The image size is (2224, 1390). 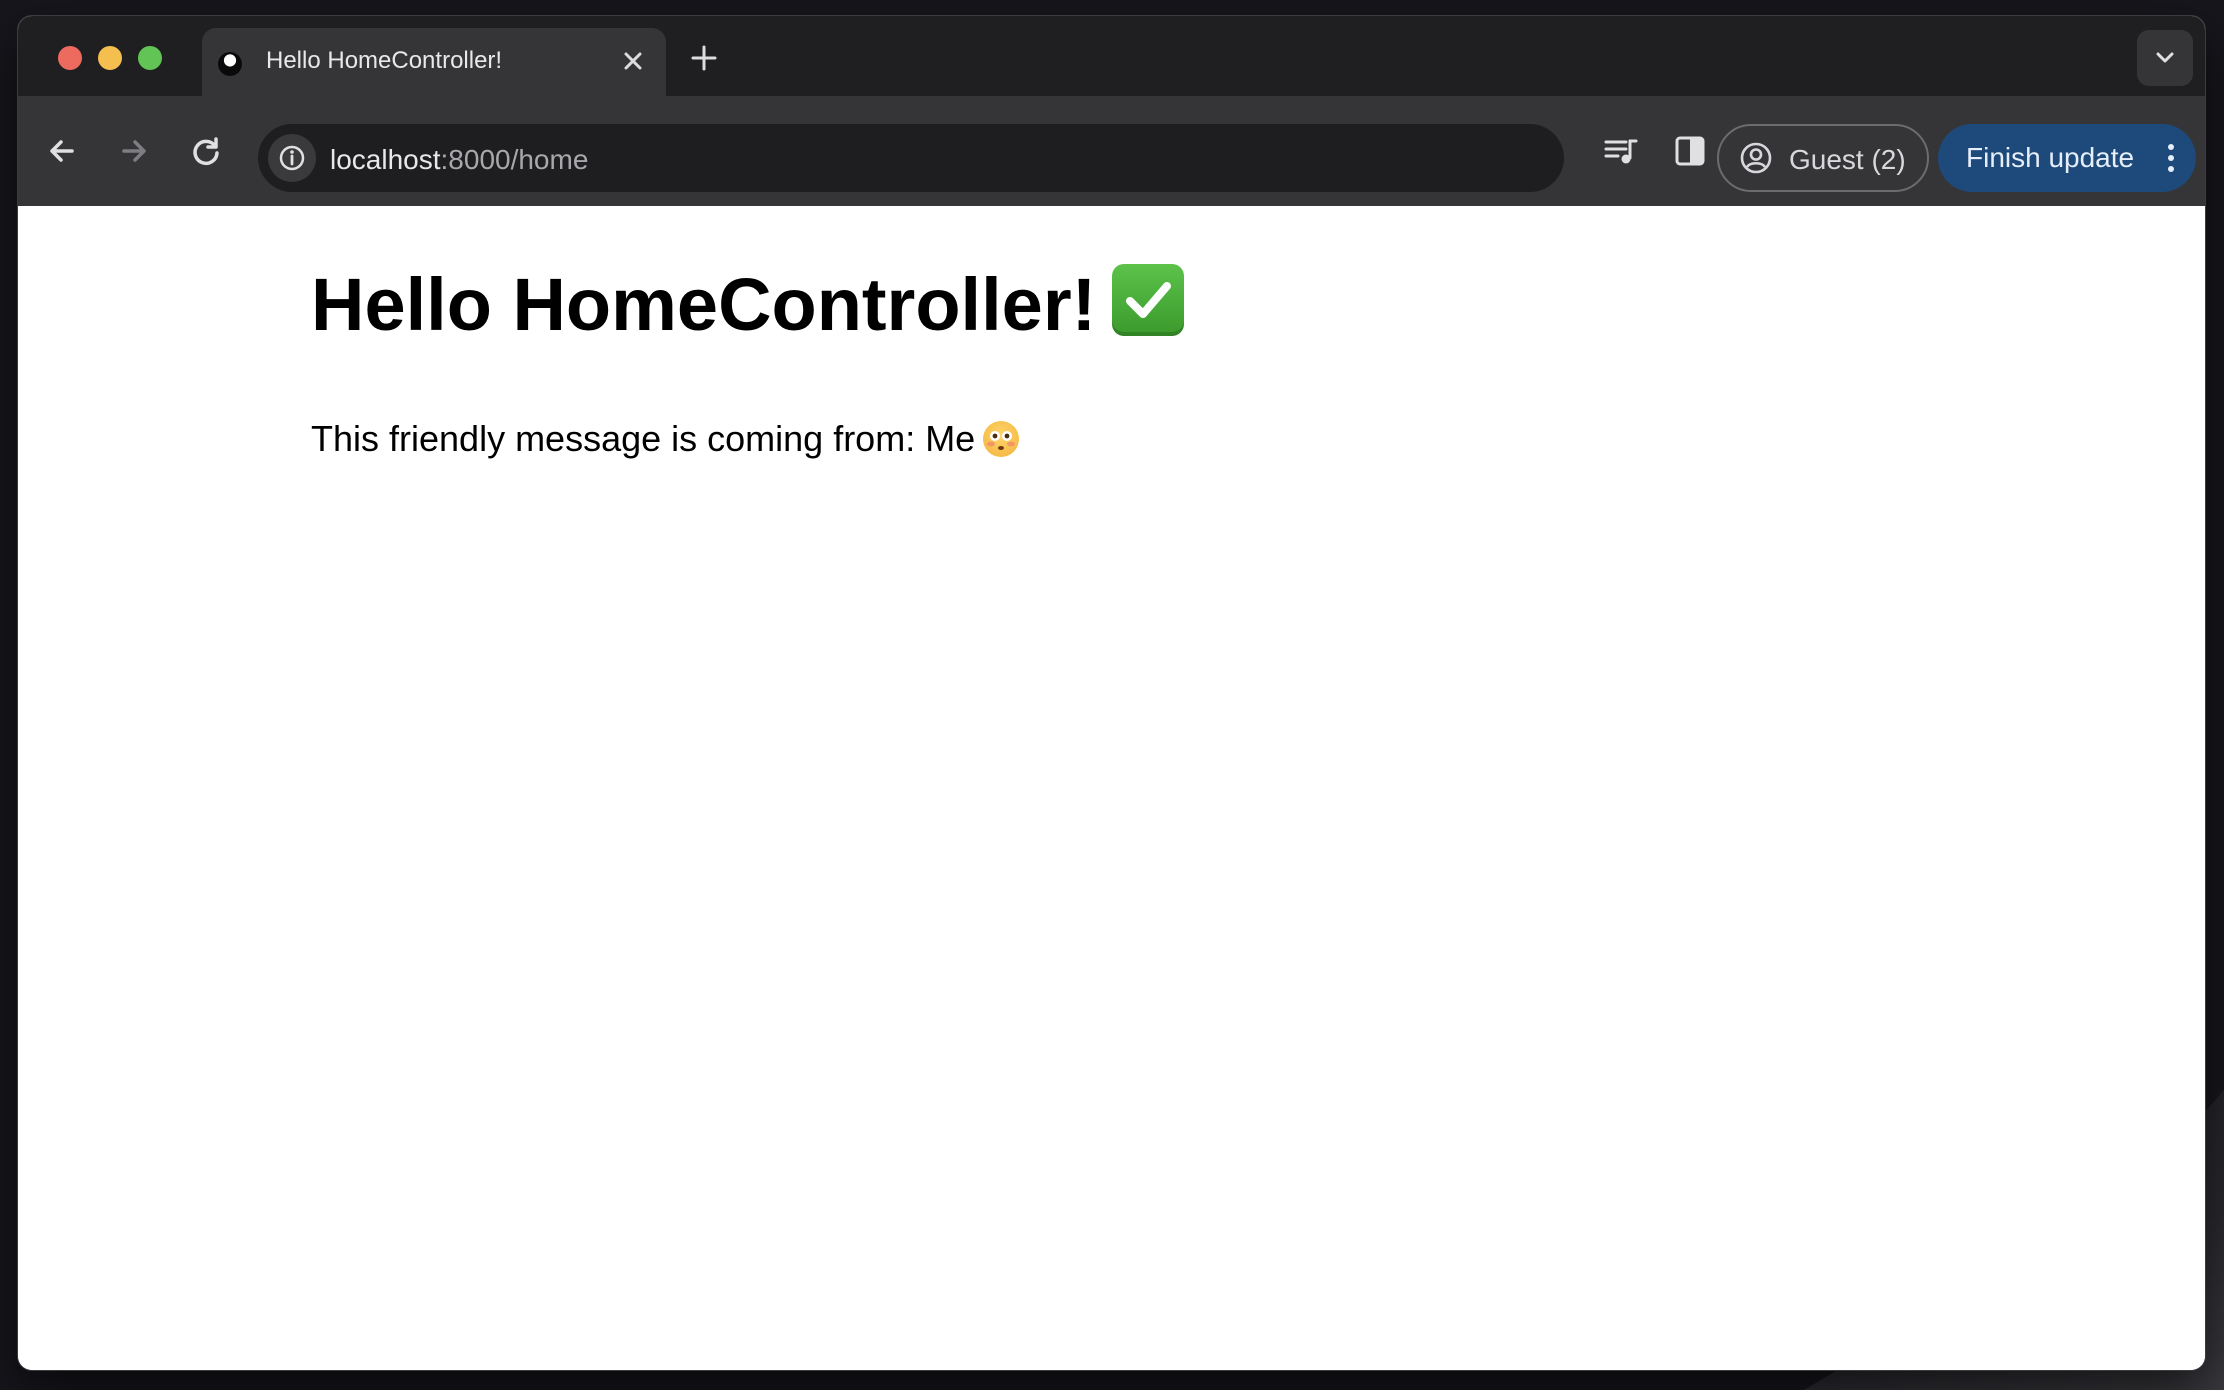 What do you see at coordinates (1620, 151) in the screenshot?
I see `media-queue-icon` at bounding box center [1620, 151].